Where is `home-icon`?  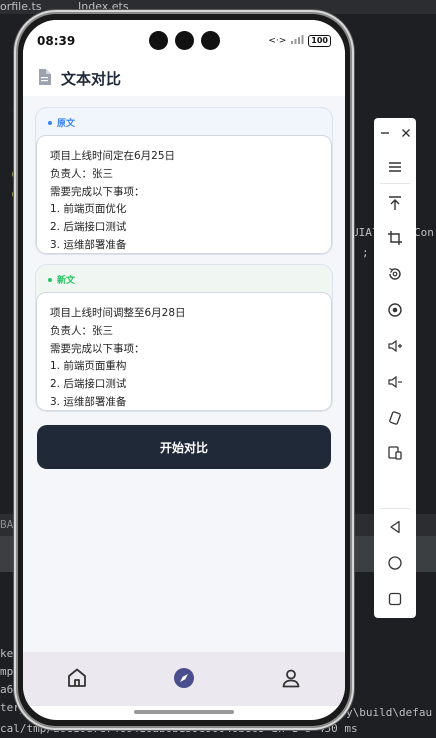
home-icon is located at coordinates (77, 677).